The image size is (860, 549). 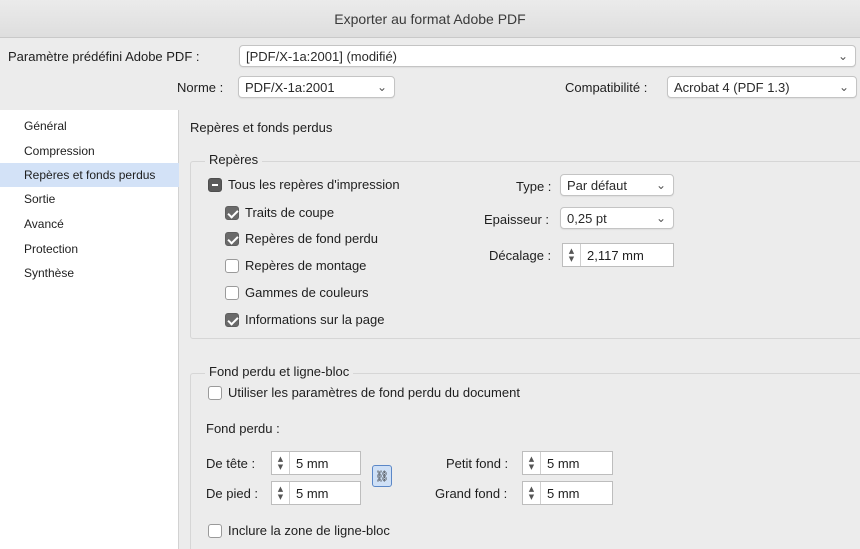 What do you see at coordinates (315, 319) in the screenshot?
I see `page-info-label: Informations sur la page` at bounding box center [315, 319].